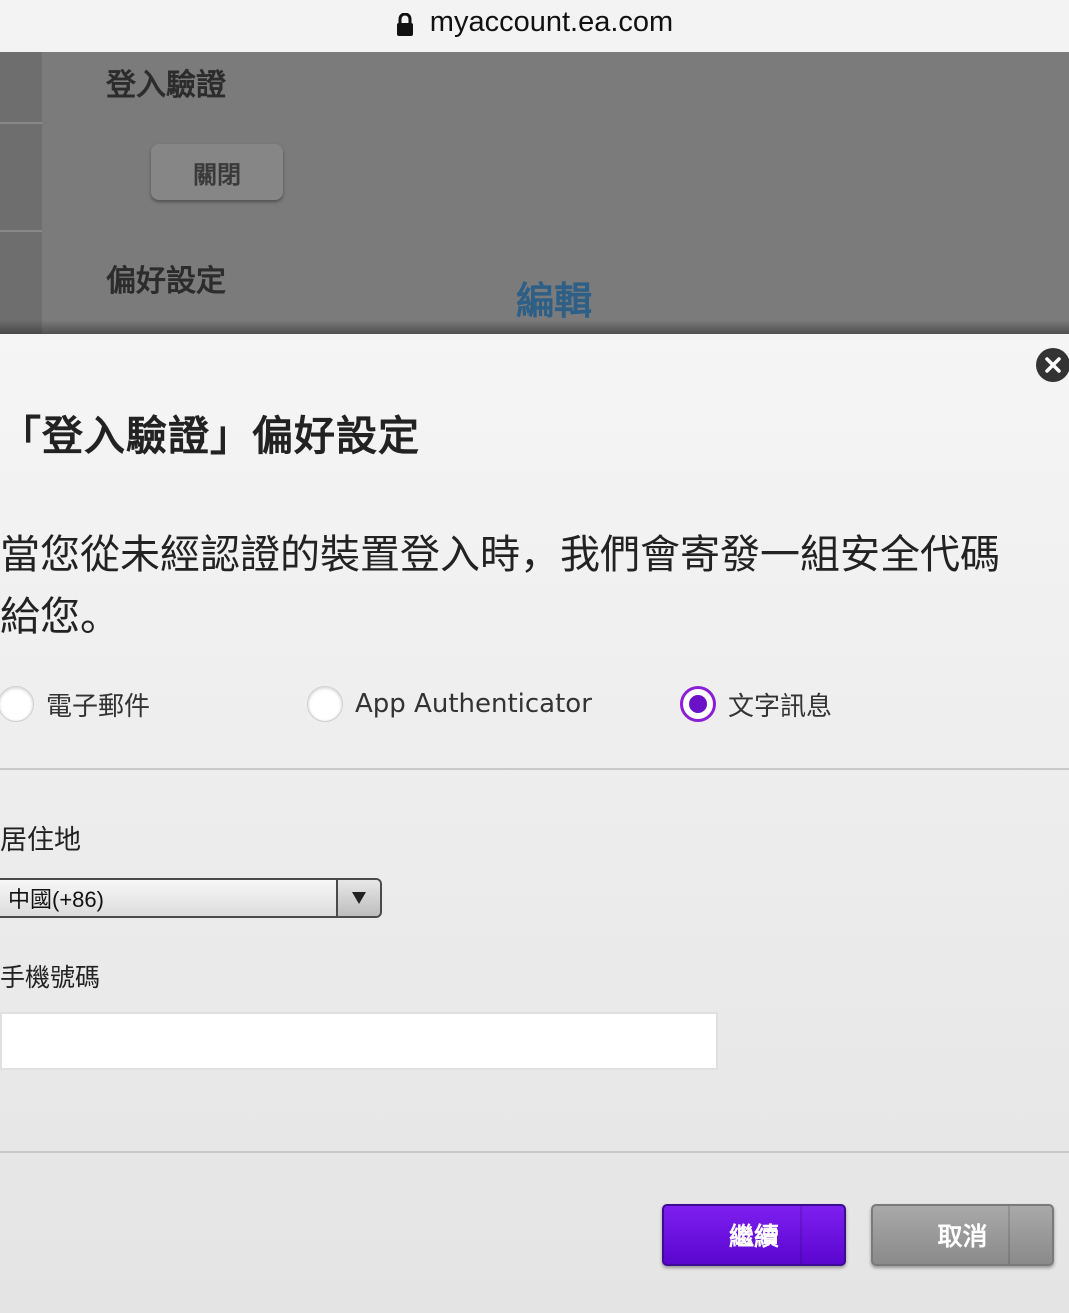 The height and width of the screenshot is (1313, 1069). Describe the element at coordinates (98, 706) in the screenshot. I see `radio-label: 電子郵件` at that location.